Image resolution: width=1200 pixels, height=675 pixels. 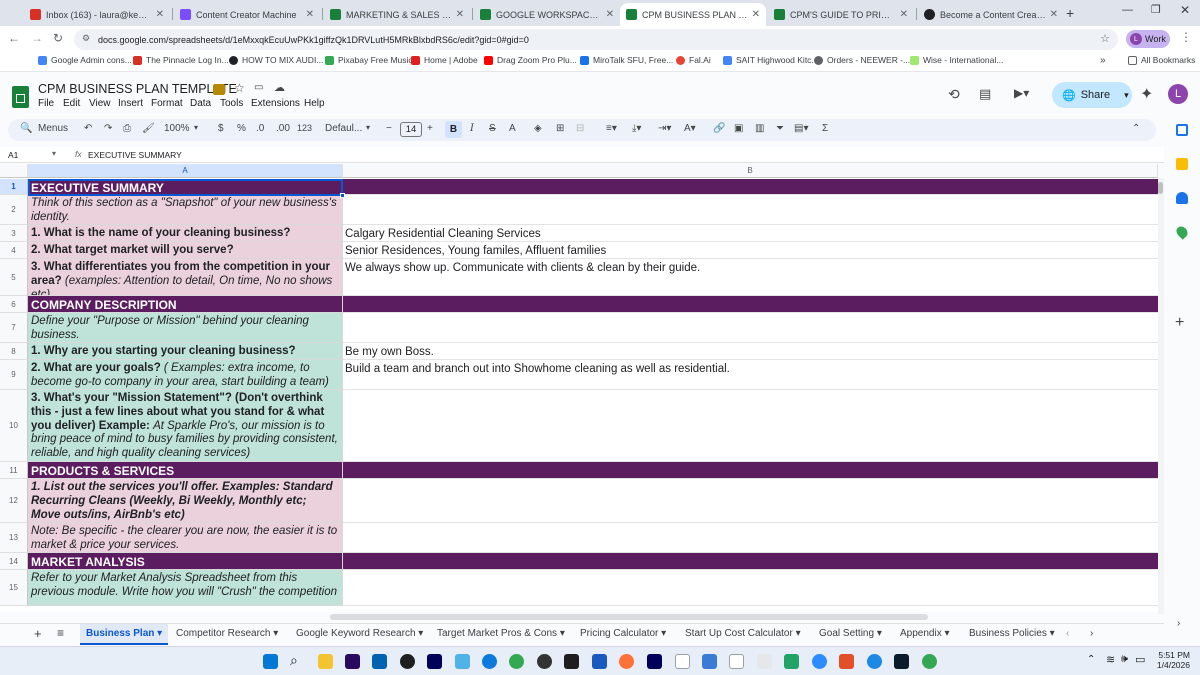 I want to click on currency-button: $, so click(x=221, y=128).